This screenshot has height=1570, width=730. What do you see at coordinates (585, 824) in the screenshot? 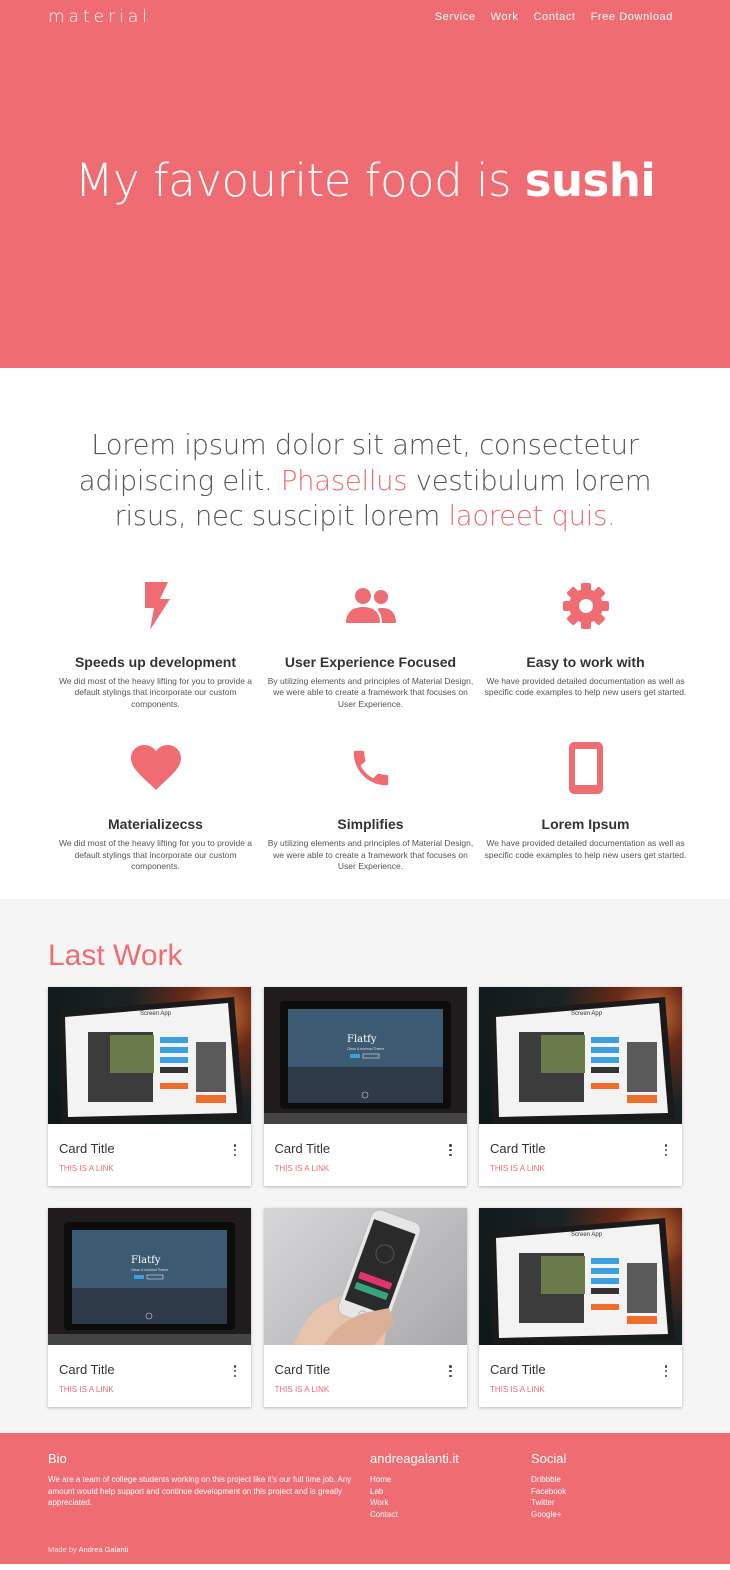
I see `feature-title: Lorem Ipsum` at bounding box center [585, 824].